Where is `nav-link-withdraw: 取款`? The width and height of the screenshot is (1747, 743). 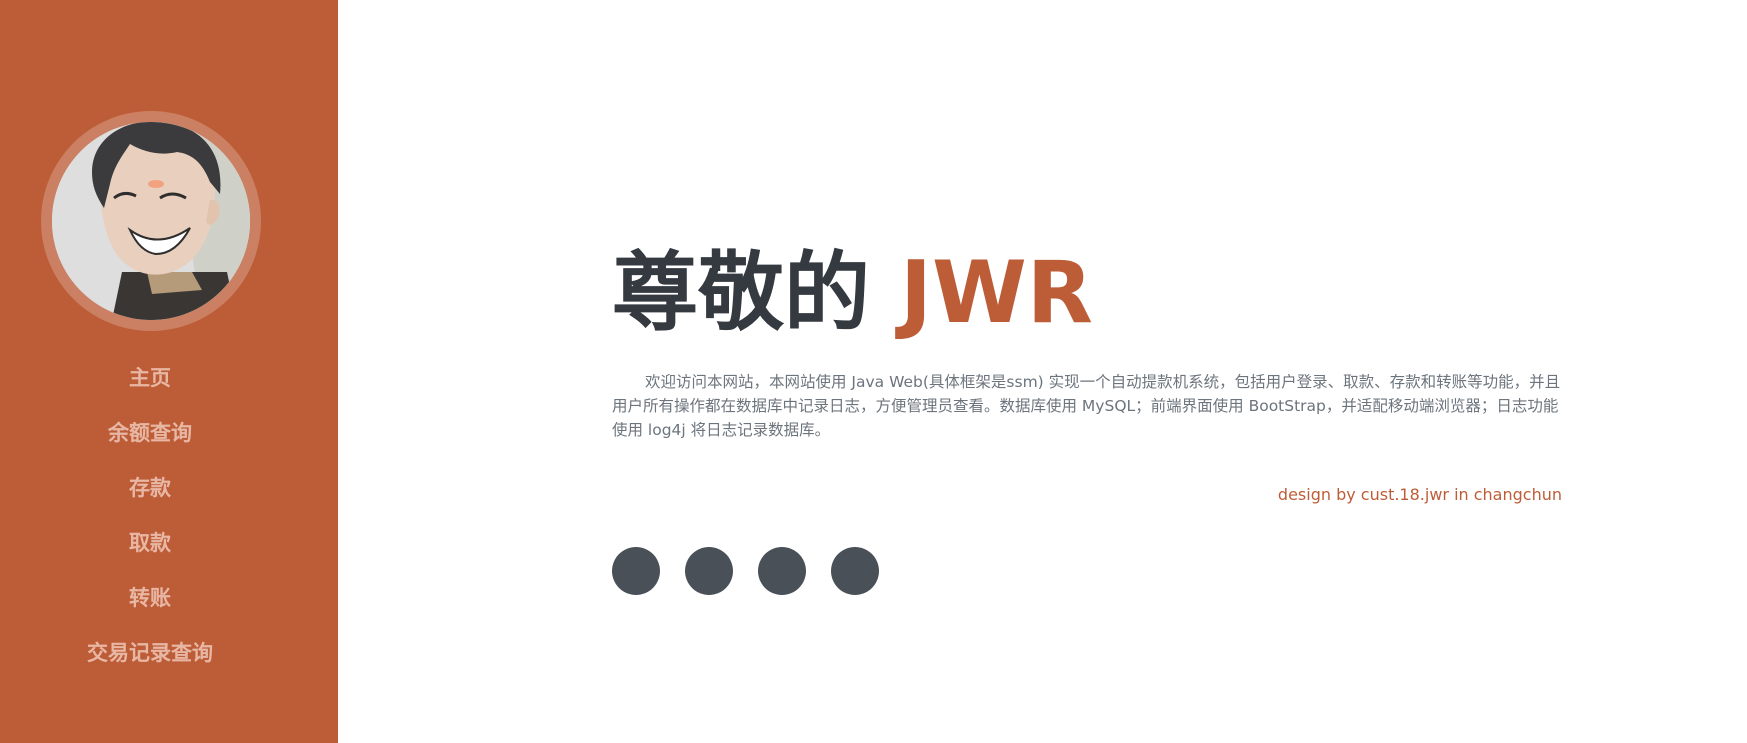
nav-link-withdraw: 取款 is located at coordinates (150, 543).